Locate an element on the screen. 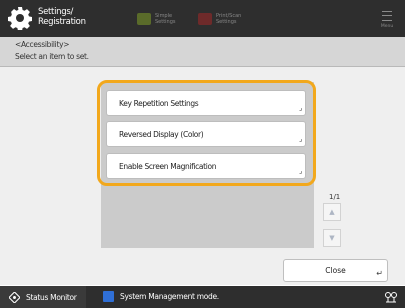 This screenshot has height=308, width=405. app-title: Settings/ Registration is located at coordinates (62, 17).